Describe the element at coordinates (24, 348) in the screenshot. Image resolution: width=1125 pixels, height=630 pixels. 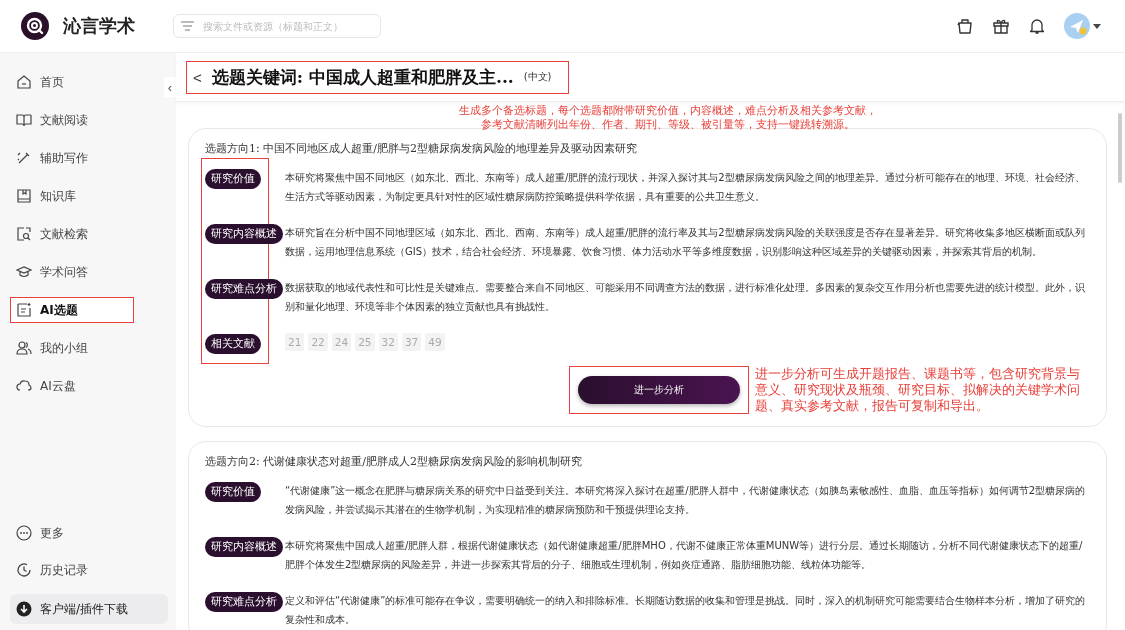
I see `people-icon` at that location.